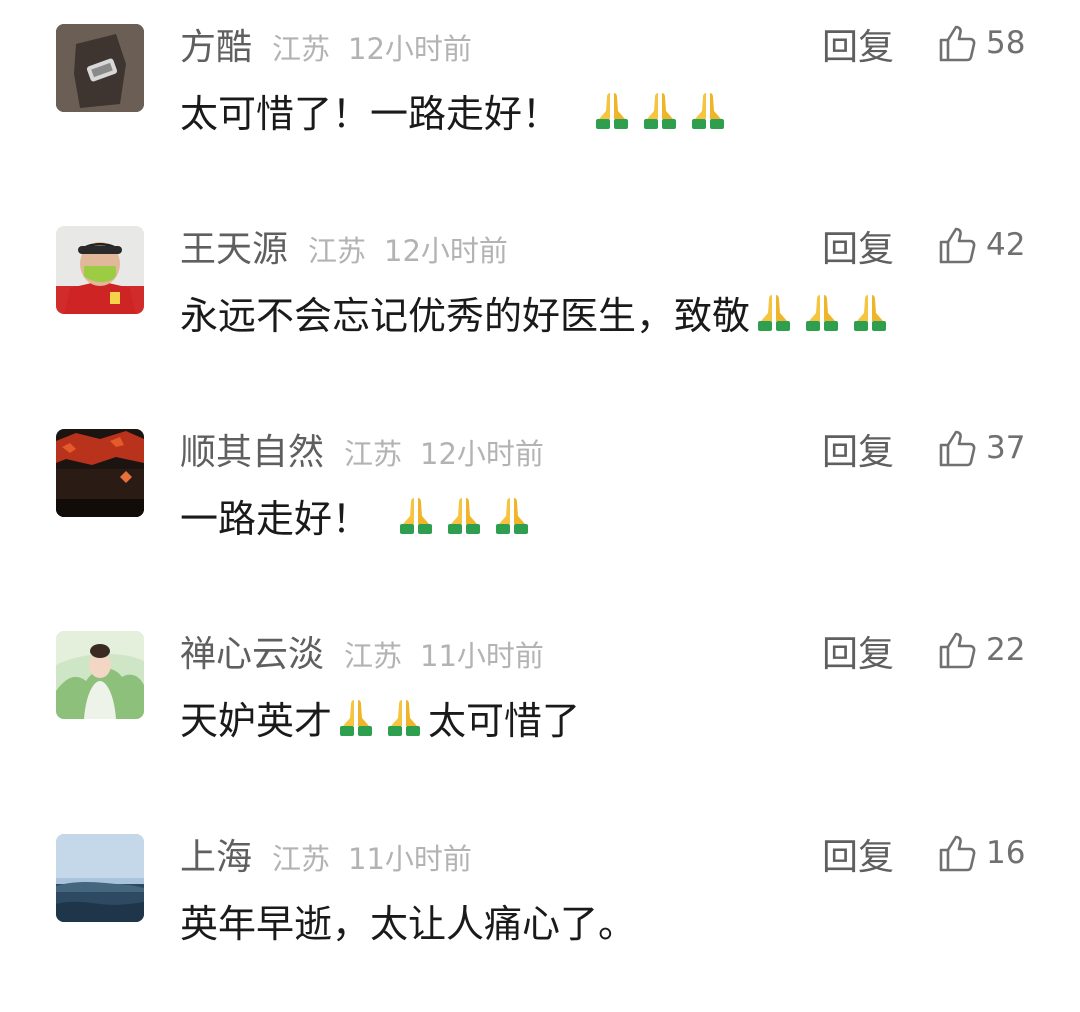 The width and height of the screenshot is (1080, 1012). Describe the element at coordinates (252, 449) in the screenshot. I see `username: 顺其自然` at that location.